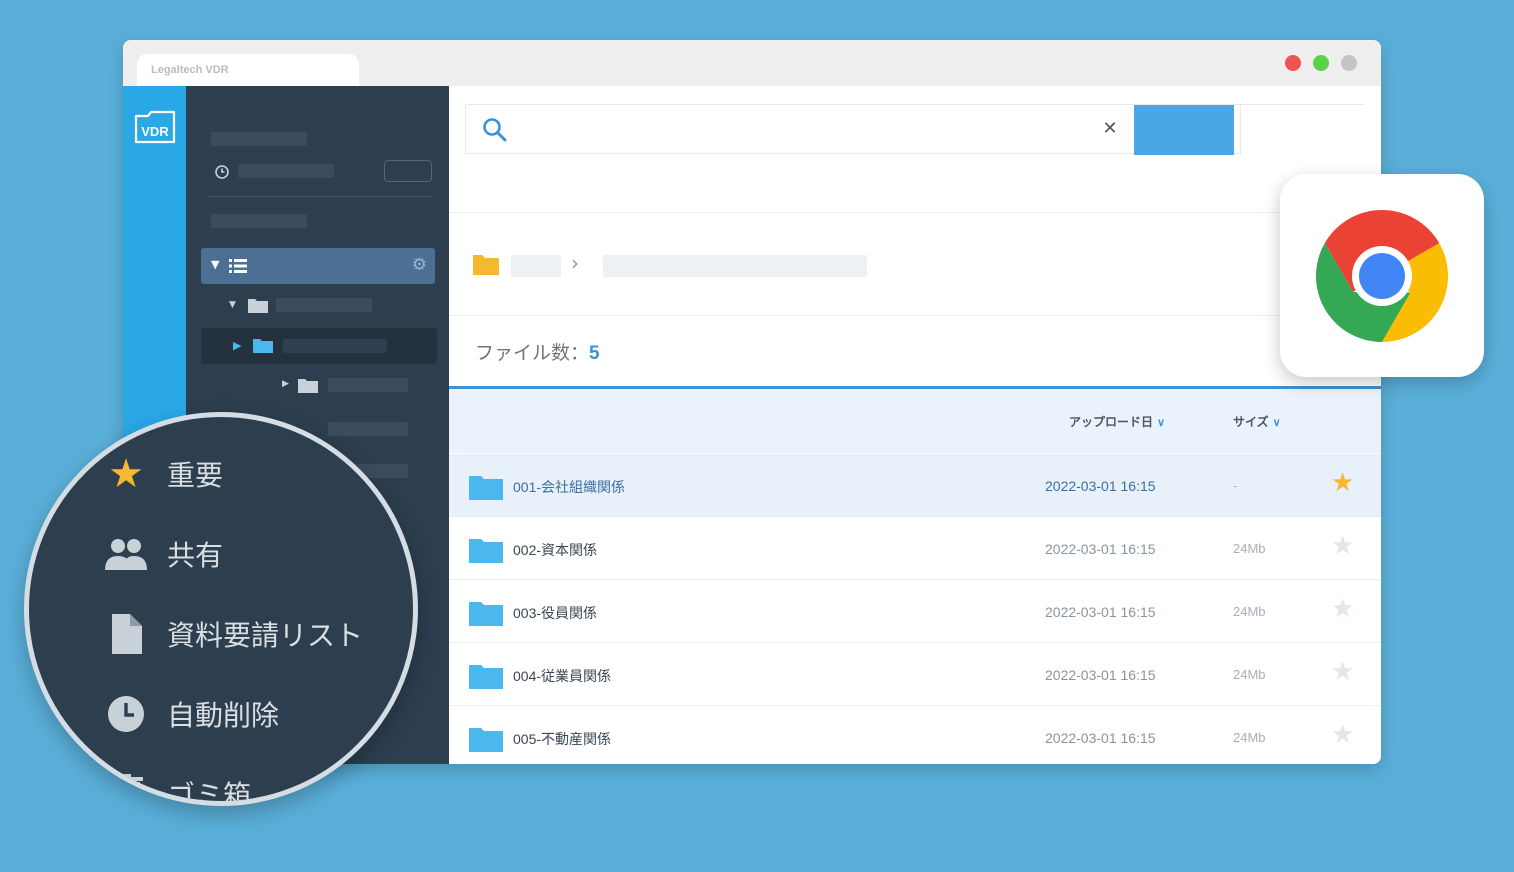 This screenshot has width=1514, height=872. I want to click on search-bar: ✕, so click(915, 129).